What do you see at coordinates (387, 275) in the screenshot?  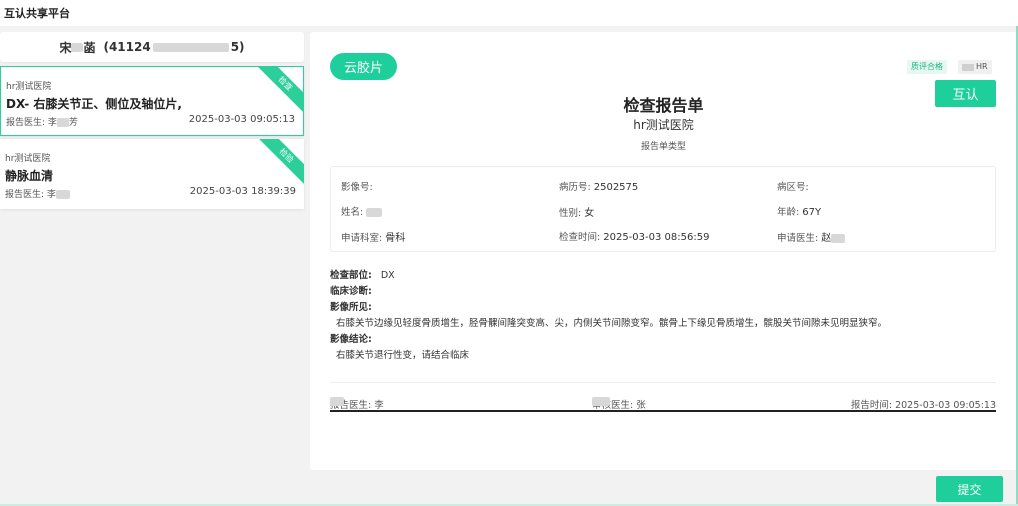 I see `part-value: DX` at bounding box center [387, 275].